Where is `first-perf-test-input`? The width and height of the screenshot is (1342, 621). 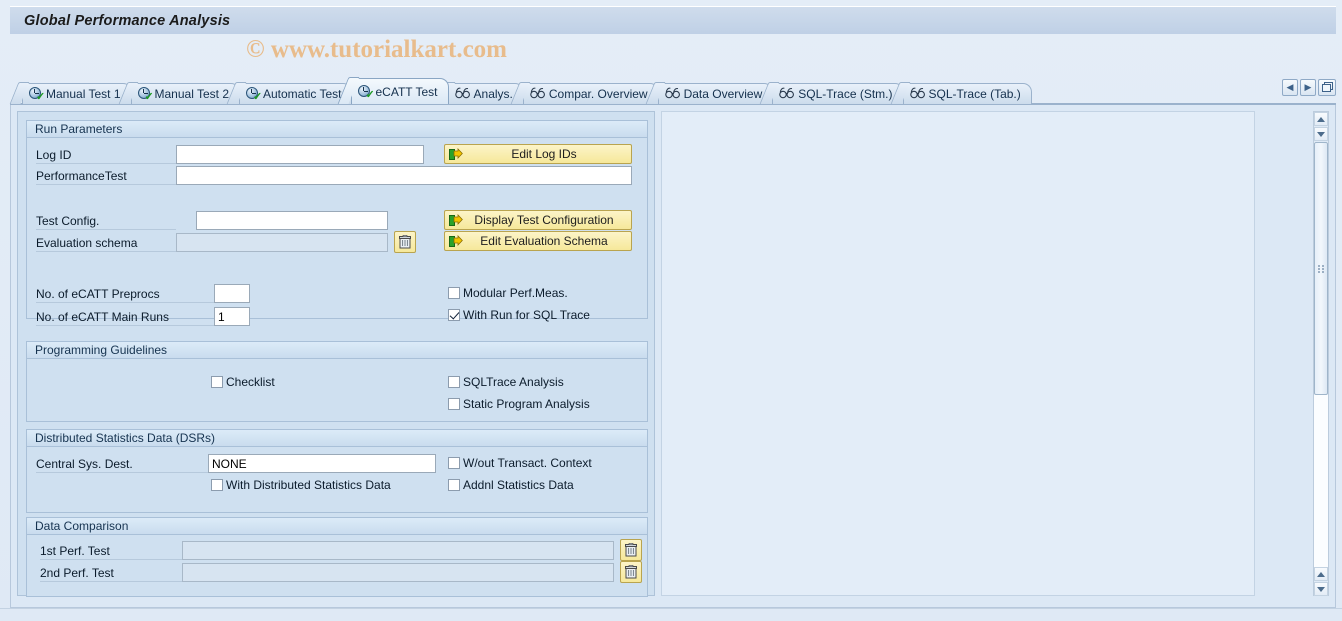
first-perf-test-input is located at coordinates (398, 550).